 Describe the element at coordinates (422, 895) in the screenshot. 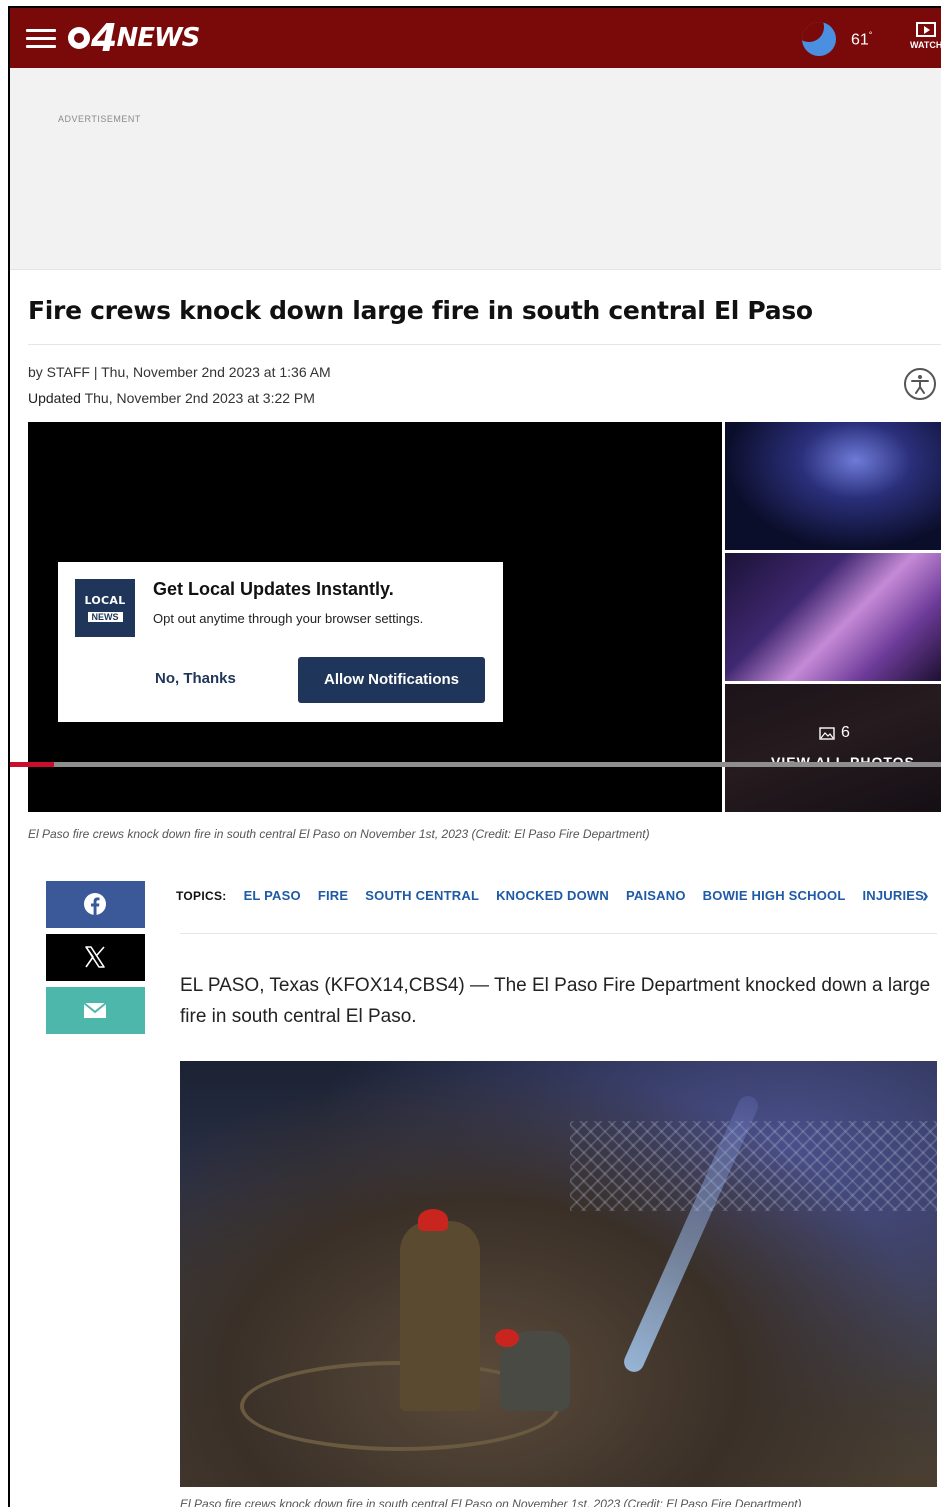

I see `topic-link: SOUTH CENTRAL` at that location.